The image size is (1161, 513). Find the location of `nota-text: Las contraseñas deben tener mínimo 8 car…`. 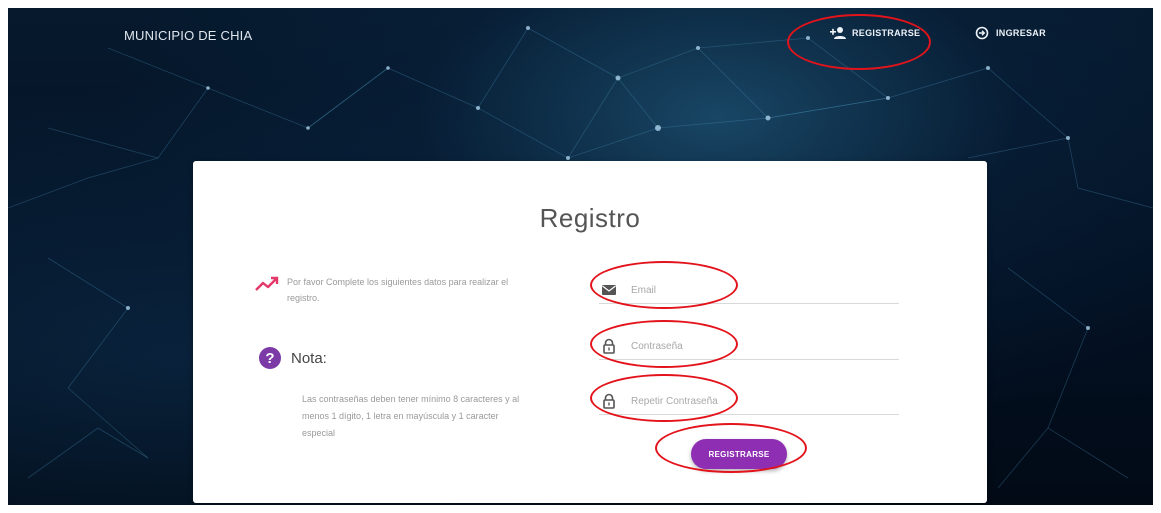

nota-text: Las contraseñas deben tener mínimo 8 car… is located at coordinates (411, 416).